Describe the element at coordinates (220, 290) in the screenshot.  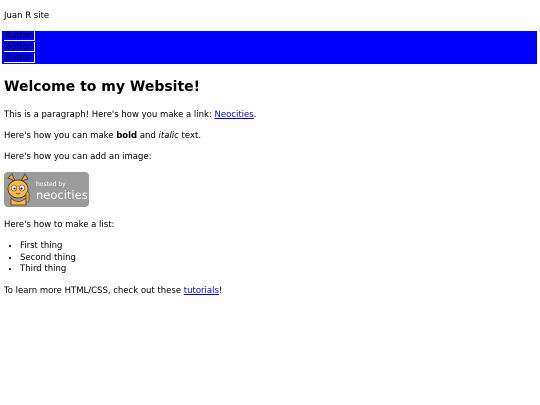
I see `tutorials-end: !` at that location.